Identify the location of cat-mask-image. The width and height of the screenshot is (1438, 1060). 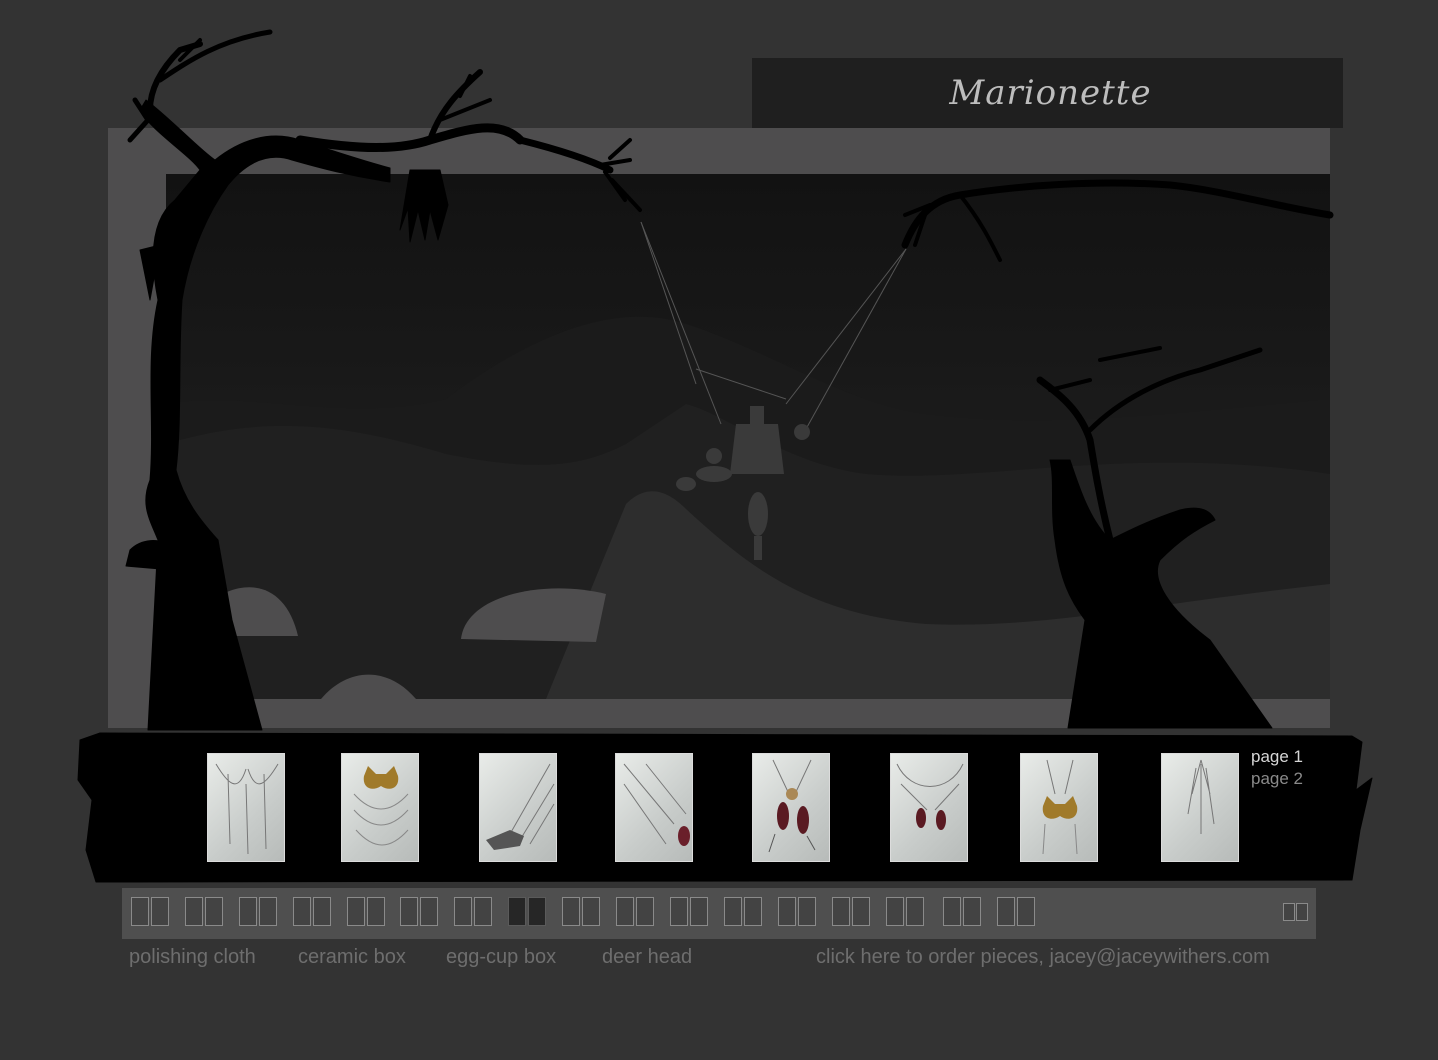
(381, 806).